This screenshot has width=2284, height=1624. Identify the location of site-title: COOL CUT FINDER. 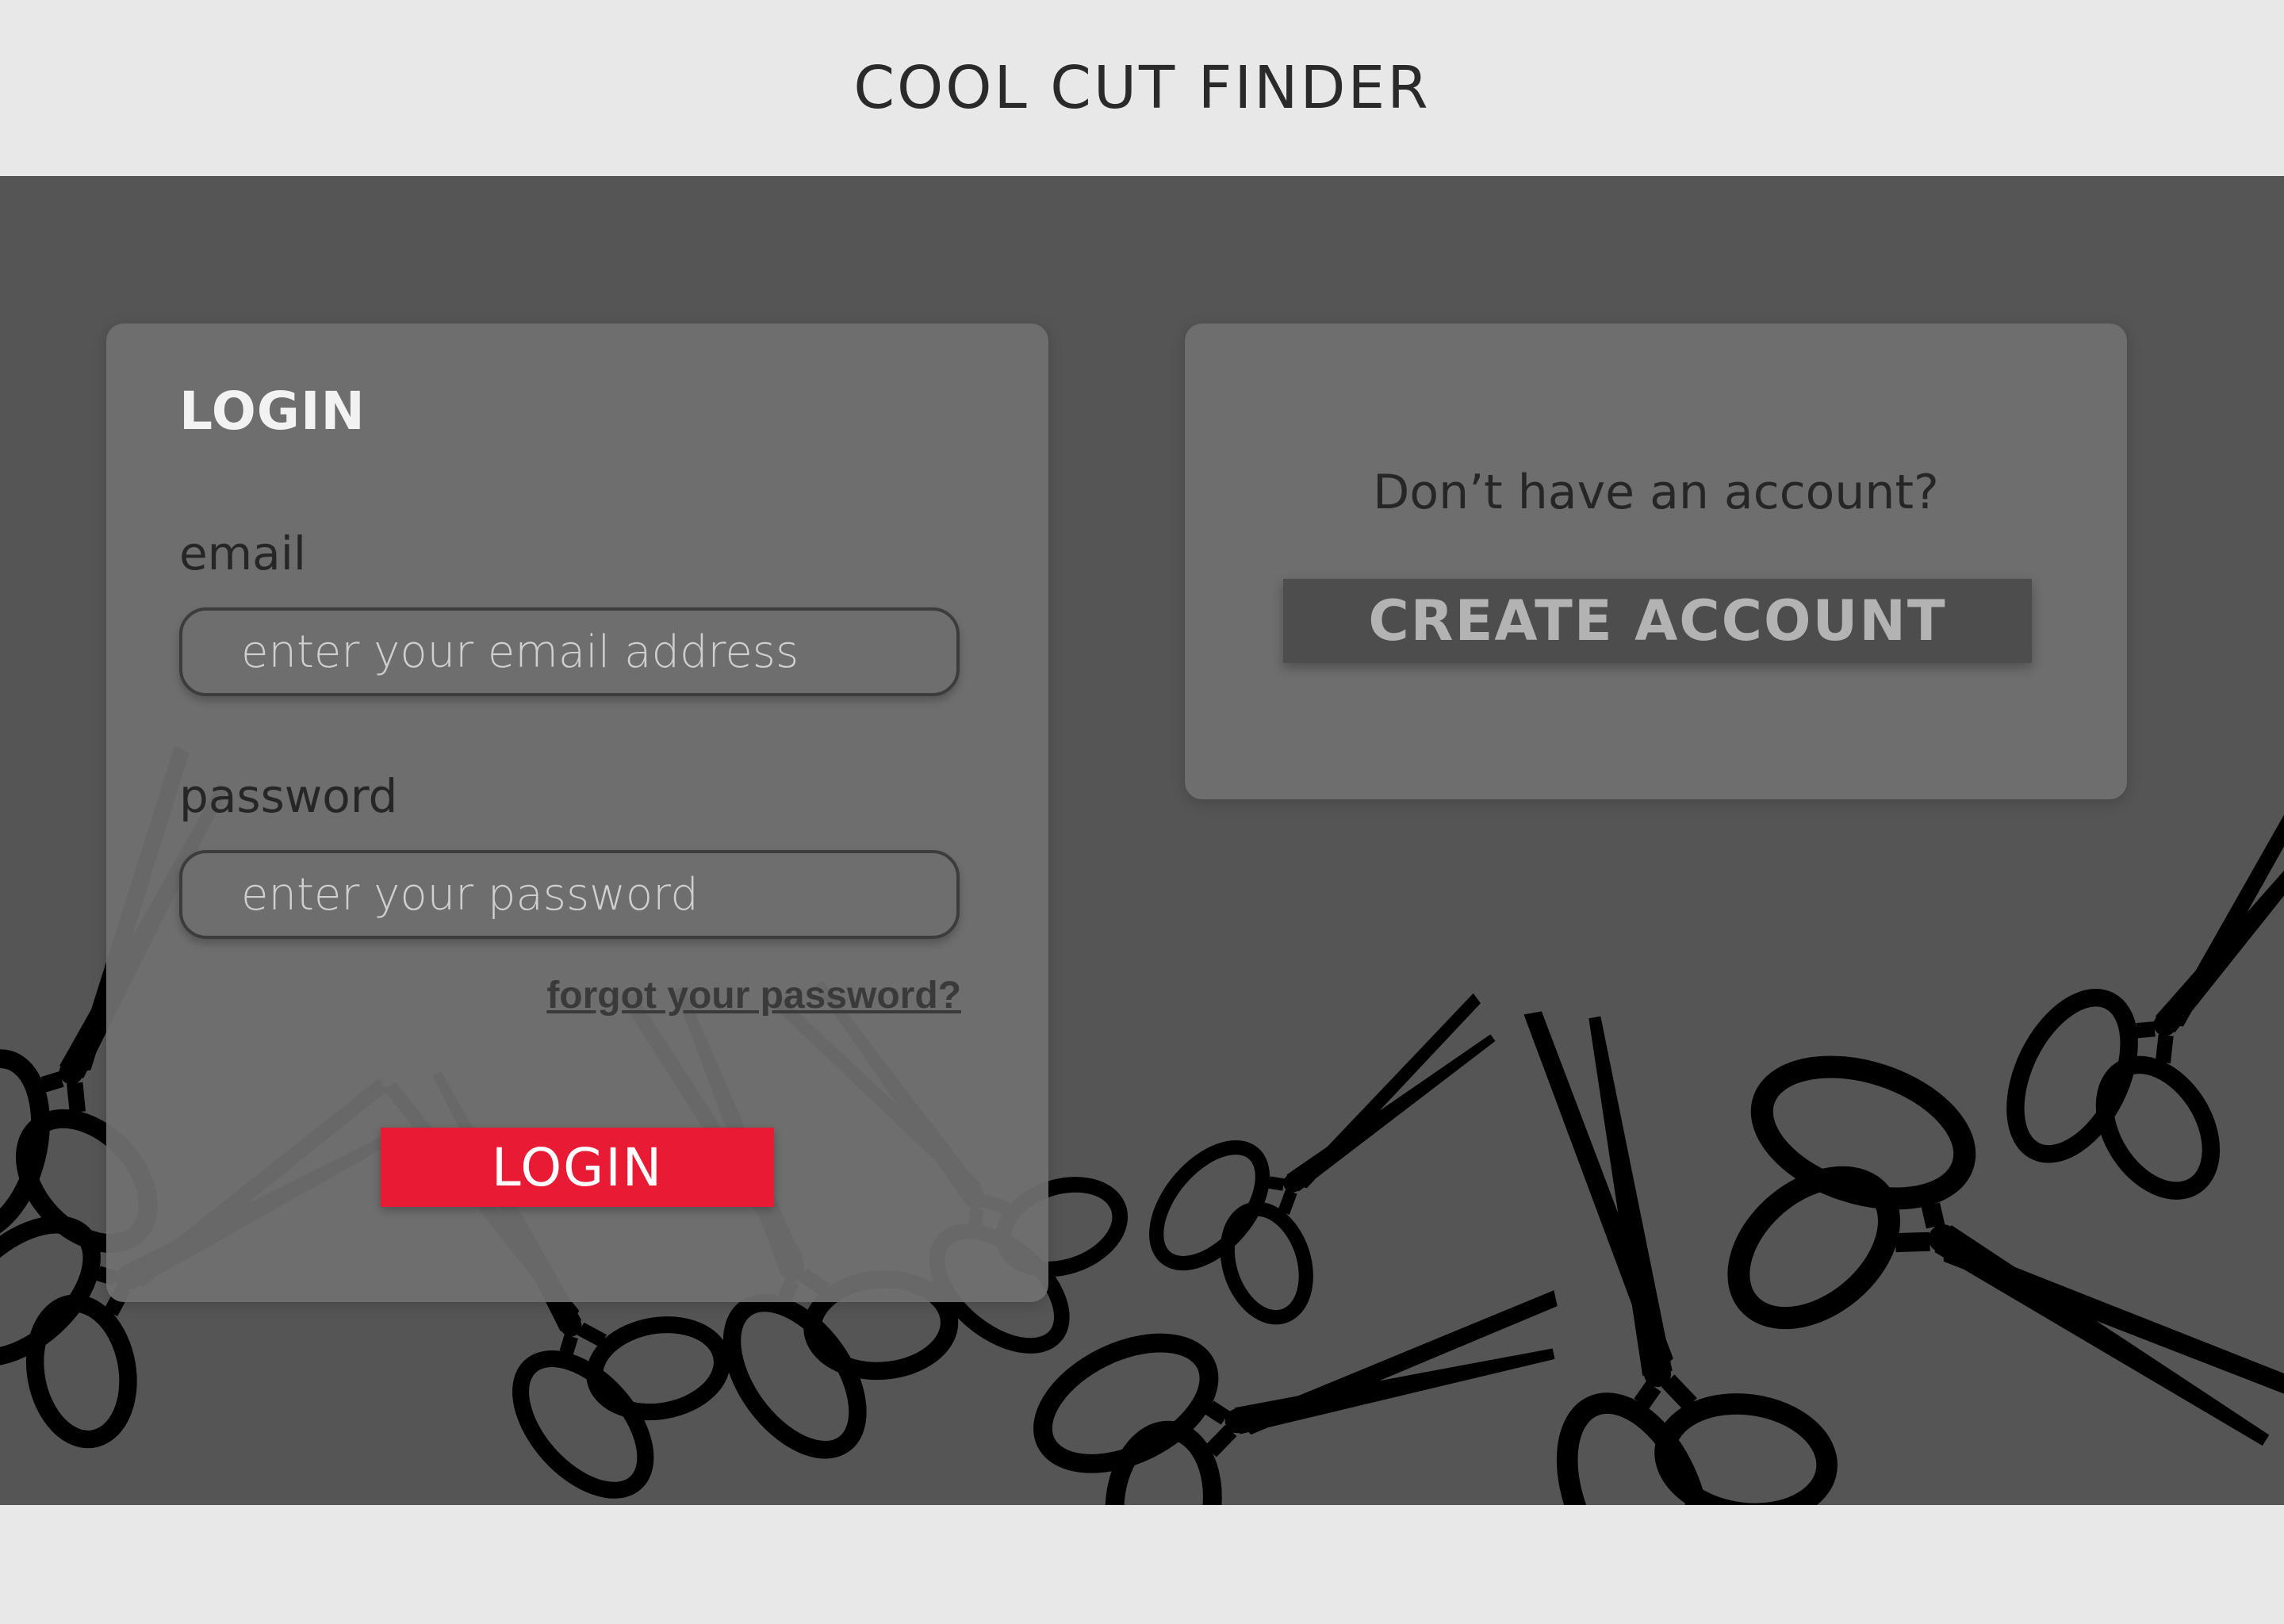
(1142, 88).